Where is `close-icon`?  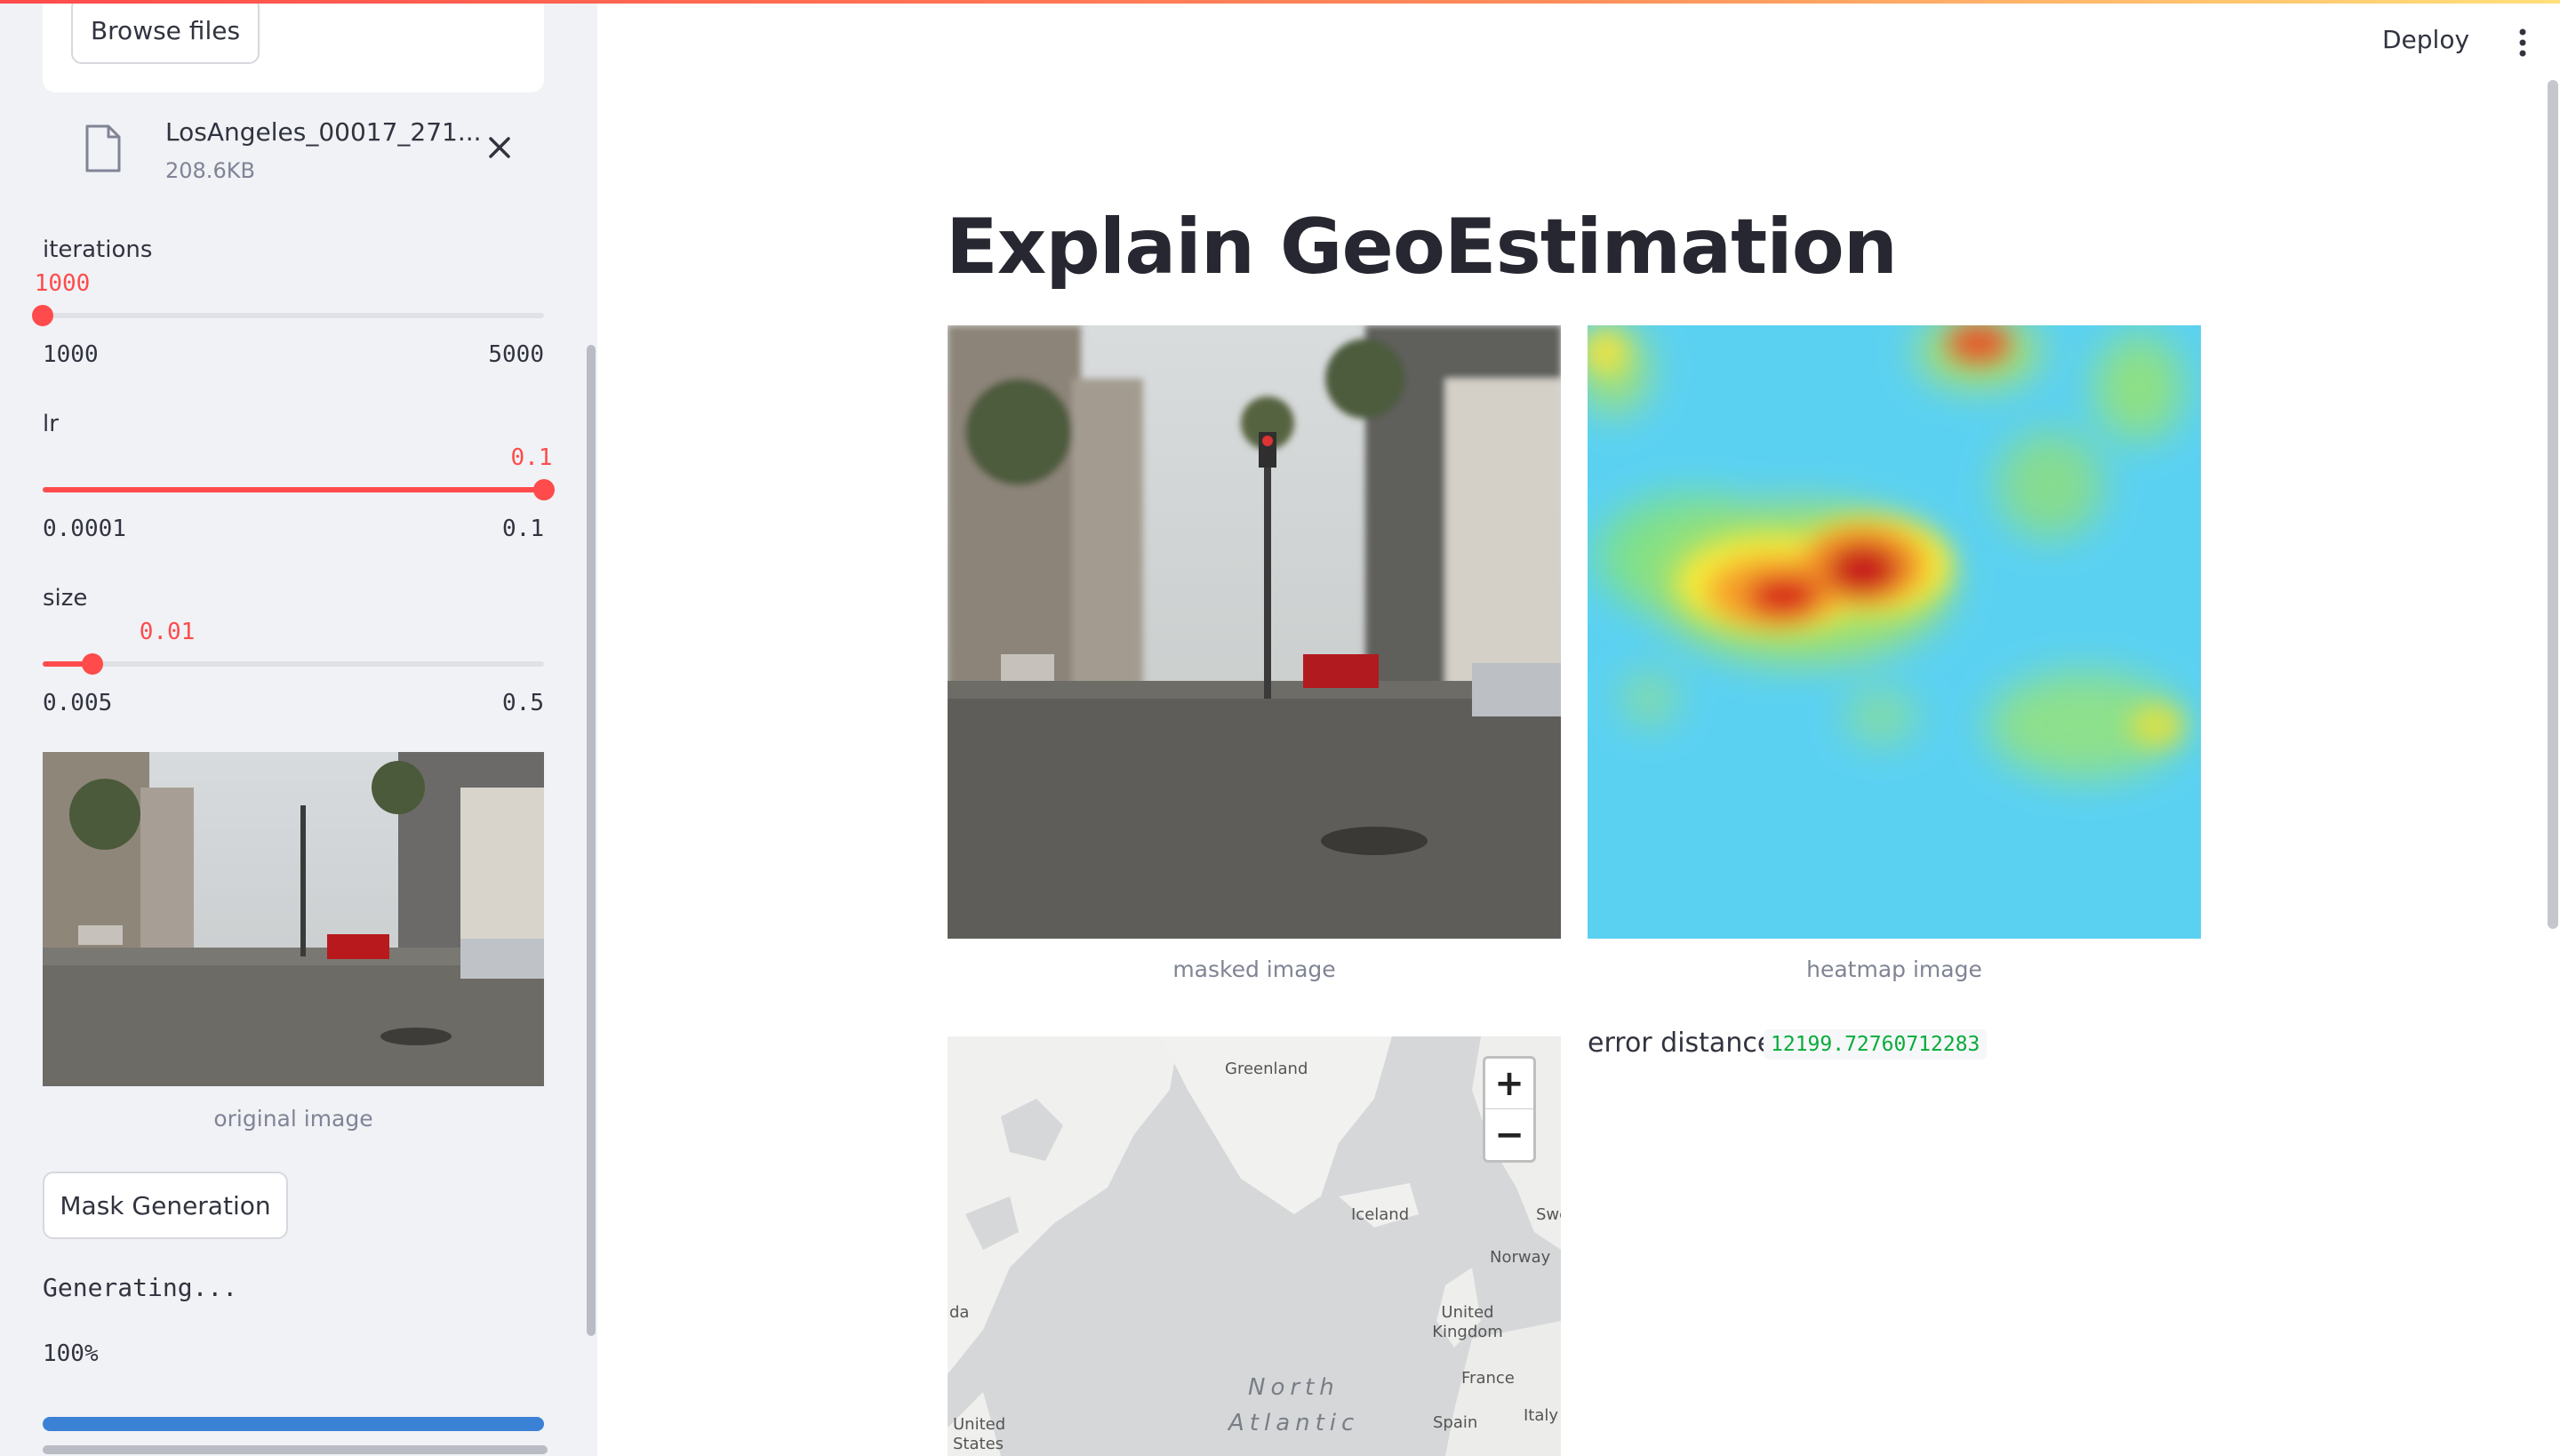
close-icon is located at coordinates (499, 147).